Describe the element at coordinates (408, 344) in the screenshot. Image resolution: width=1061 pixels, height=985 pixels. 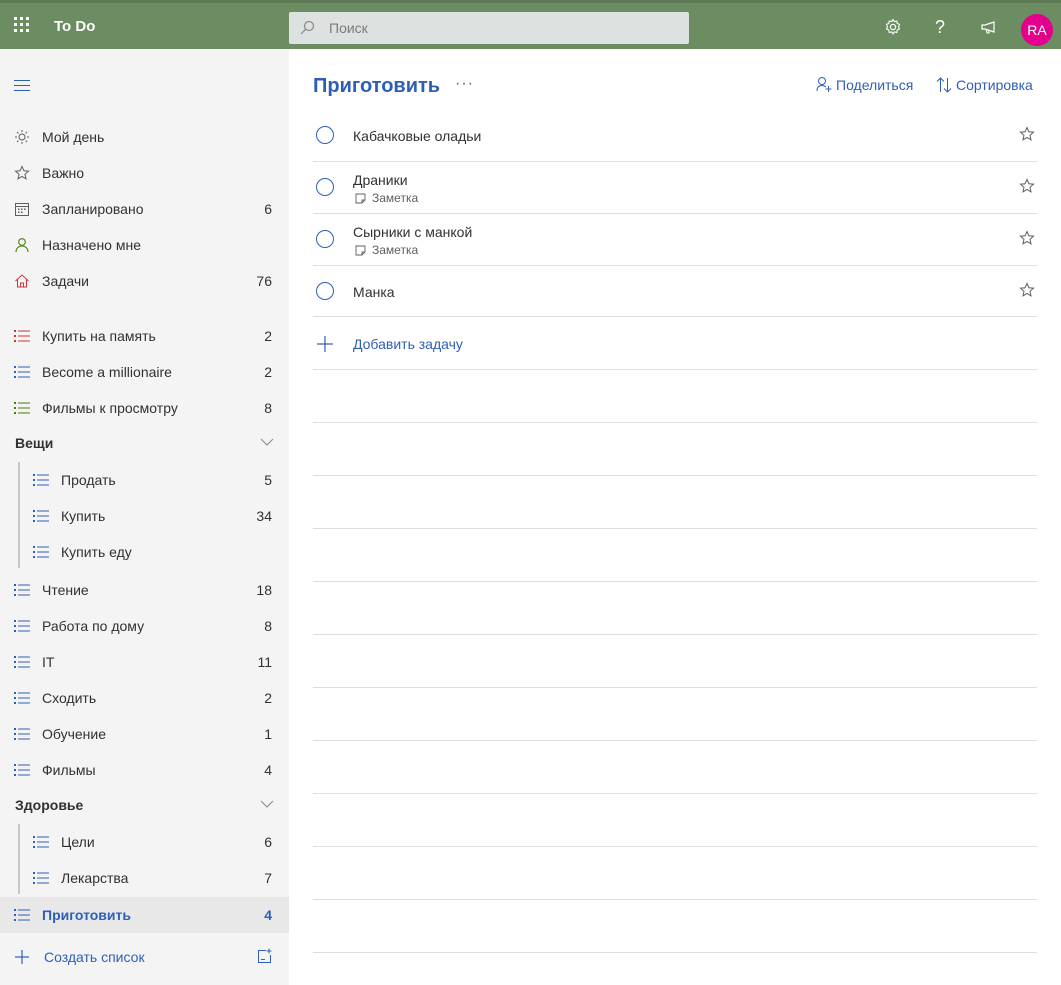
I see `add-task-label: Добавить задачу` at that location.